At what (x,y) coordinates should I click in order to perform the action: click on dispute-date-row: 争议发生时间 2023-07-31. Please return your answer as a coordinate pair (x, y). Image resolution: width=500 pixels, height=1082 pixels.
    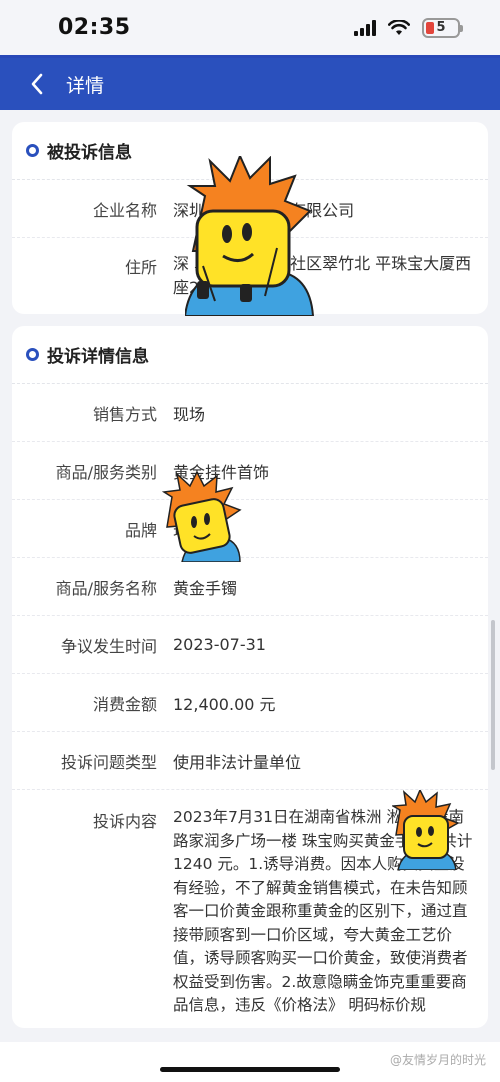
    Looking at the image, I should click on (250, 645).